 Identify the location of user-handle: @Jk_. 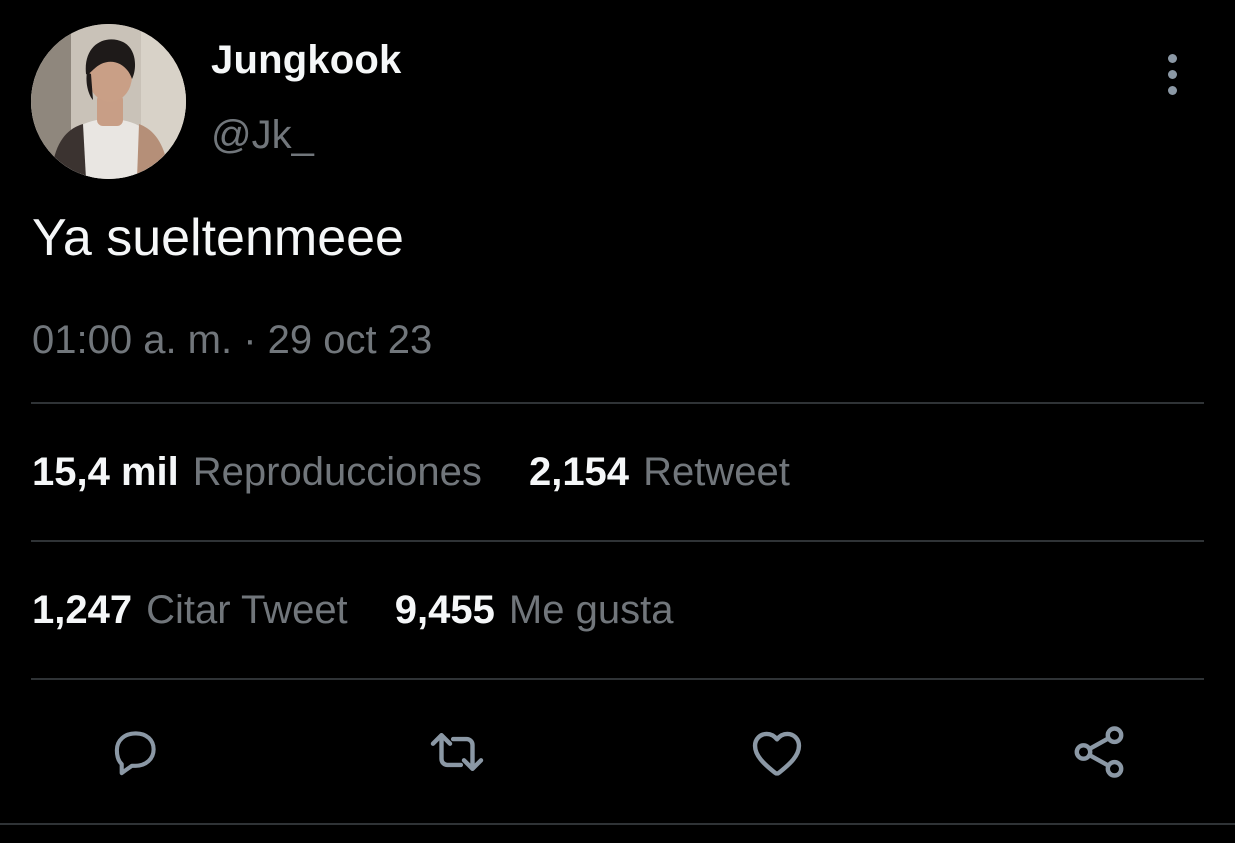
(262, 135).